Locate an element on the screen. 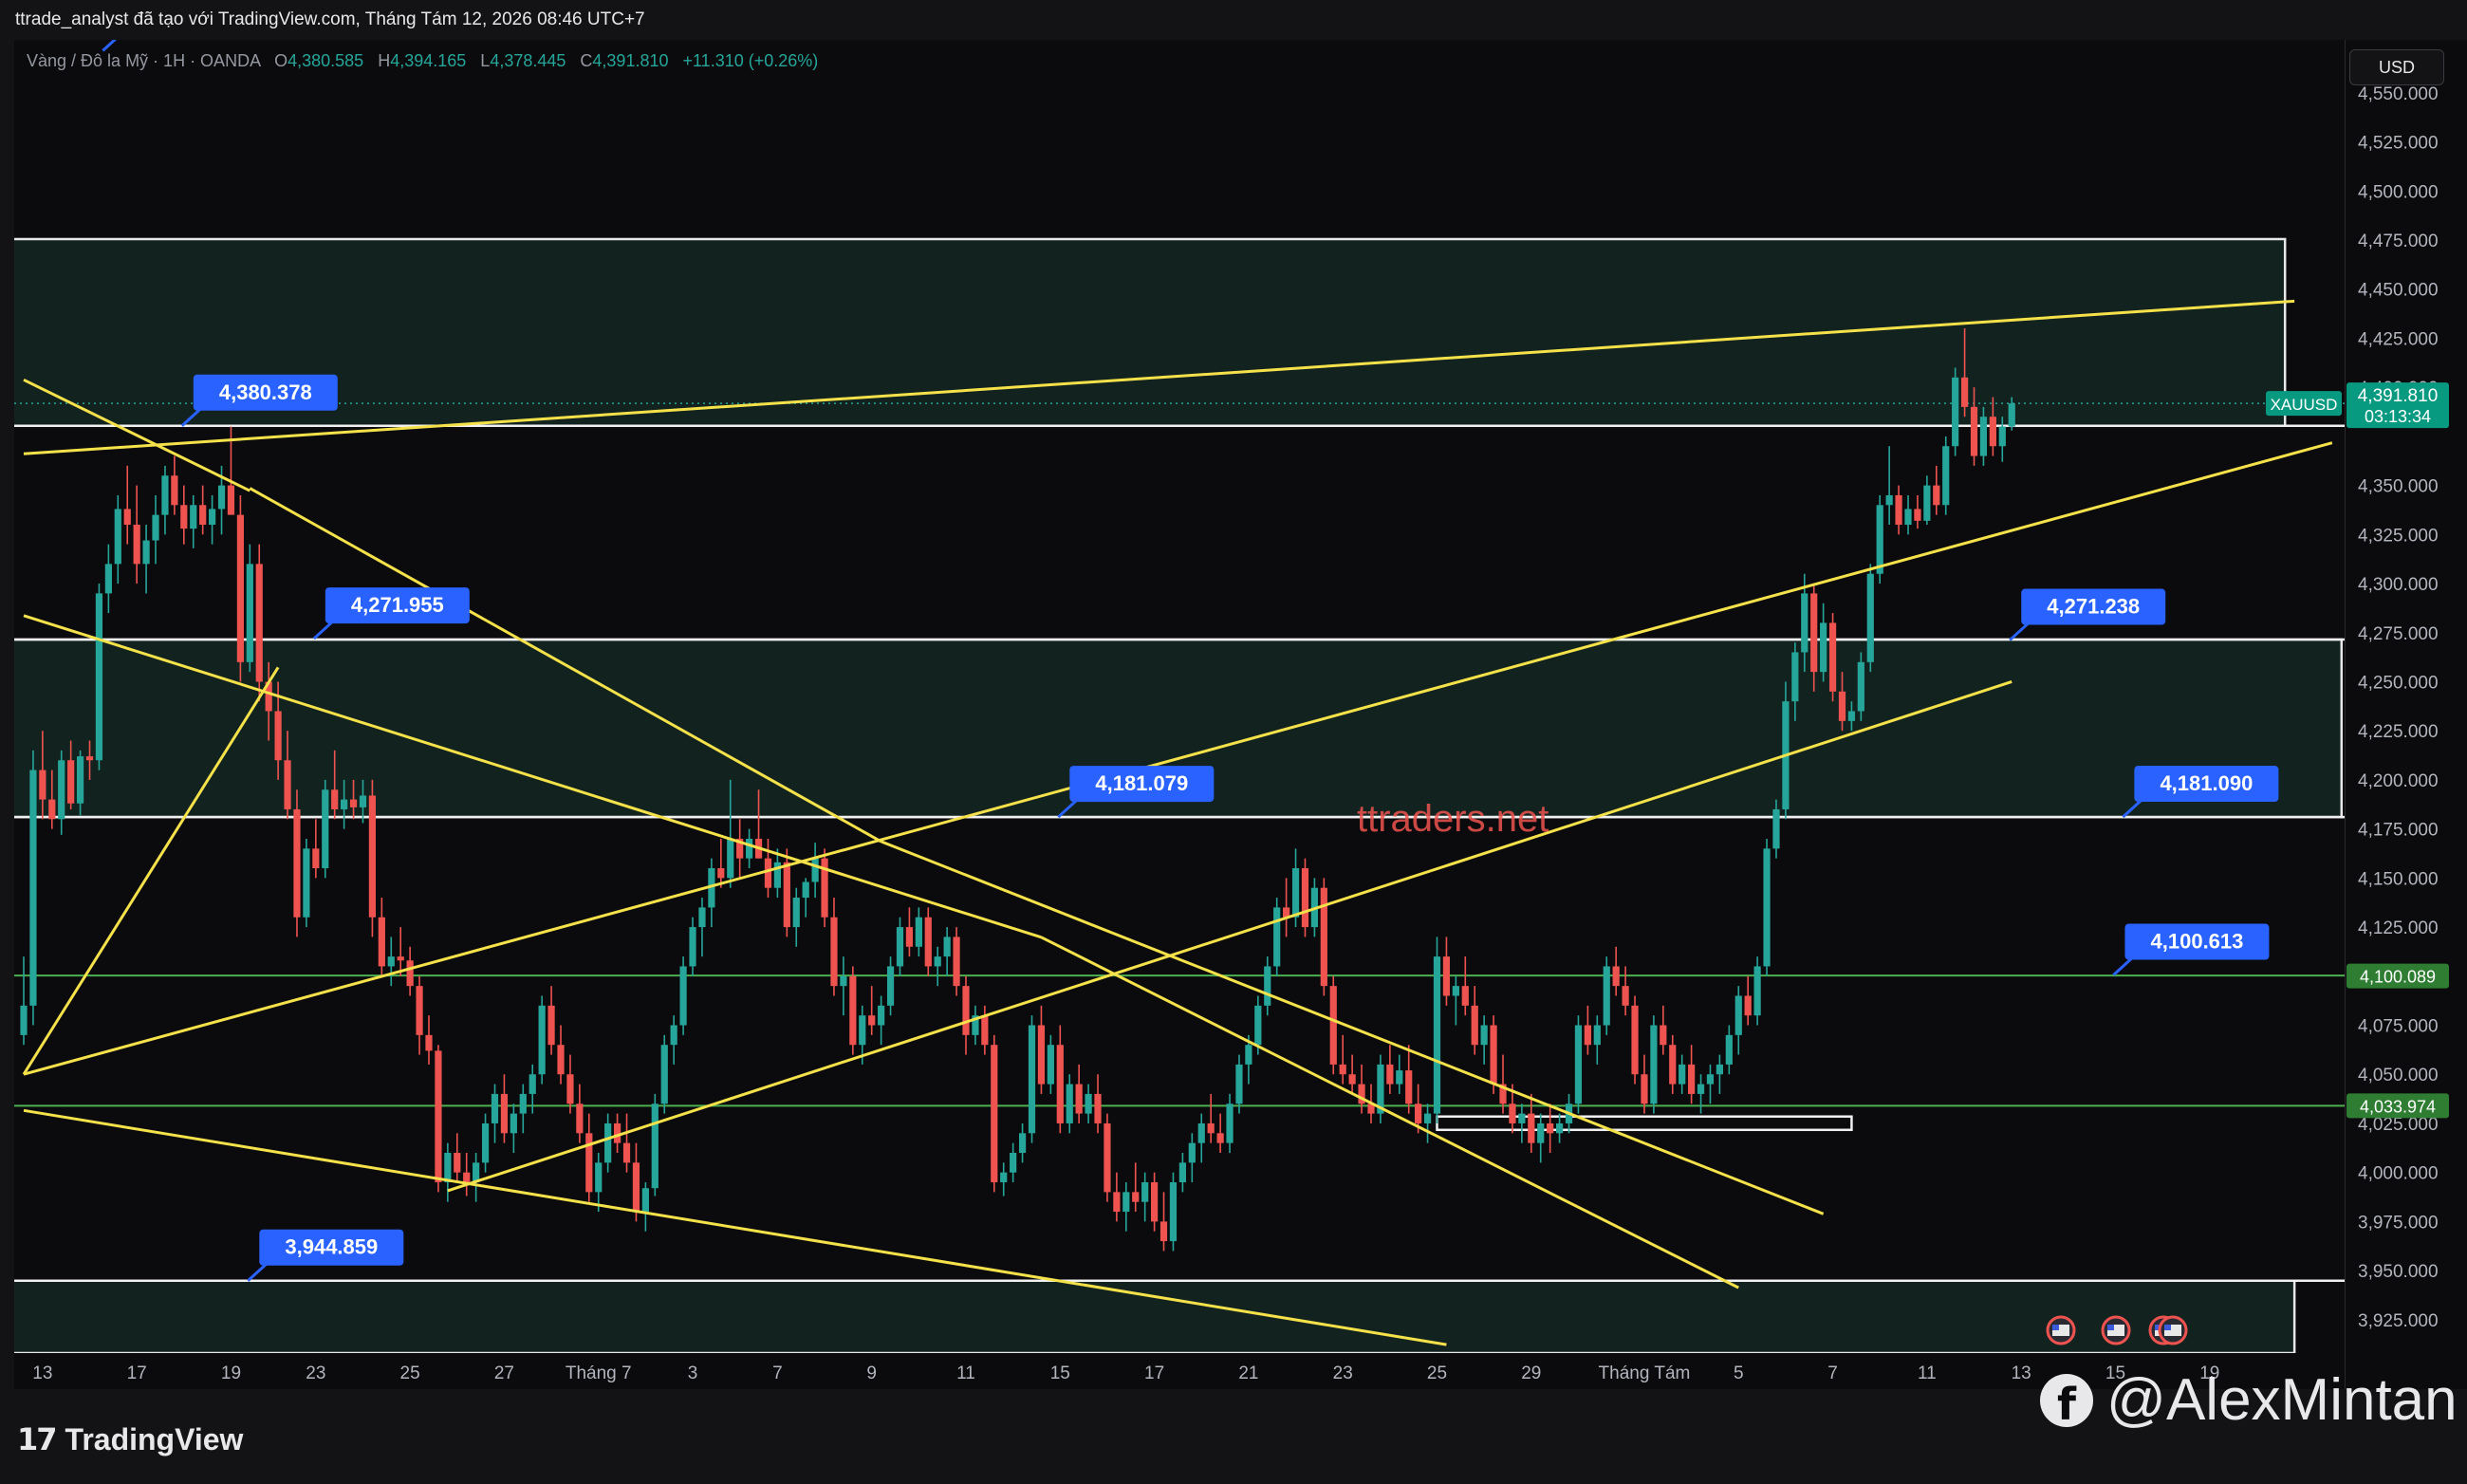 The height and width of the screenshot is (1484, 2467). price-callout-box is located at coordinates (186, 18).